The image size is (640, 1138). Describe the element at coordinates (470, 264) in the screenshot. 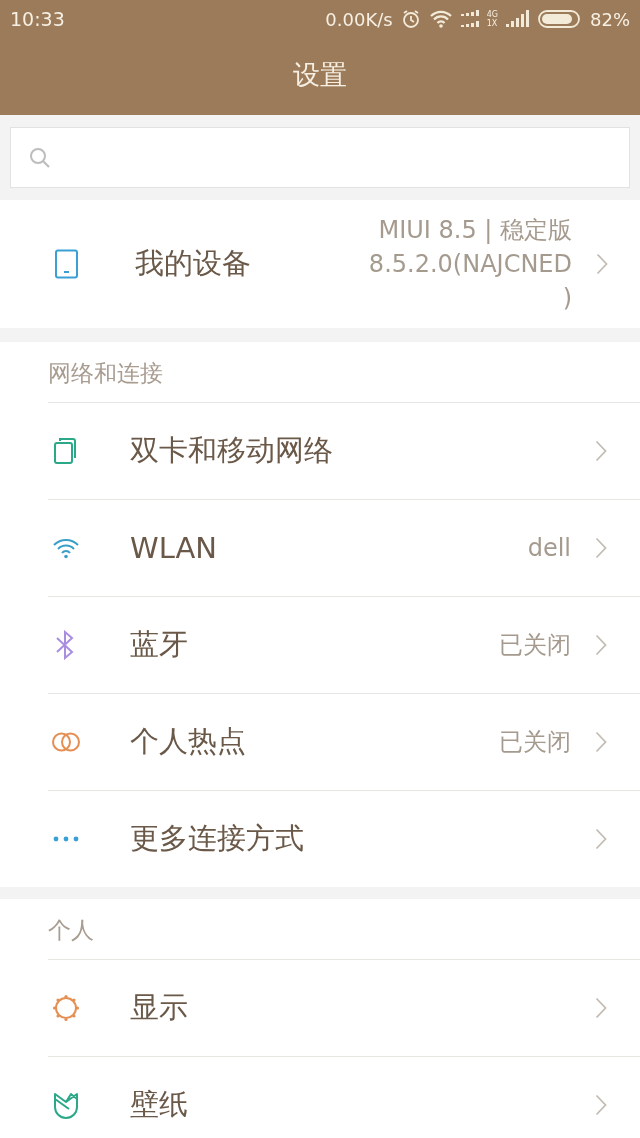

I see `version-text: 8.5.2.0(NAJCNED` at that location.